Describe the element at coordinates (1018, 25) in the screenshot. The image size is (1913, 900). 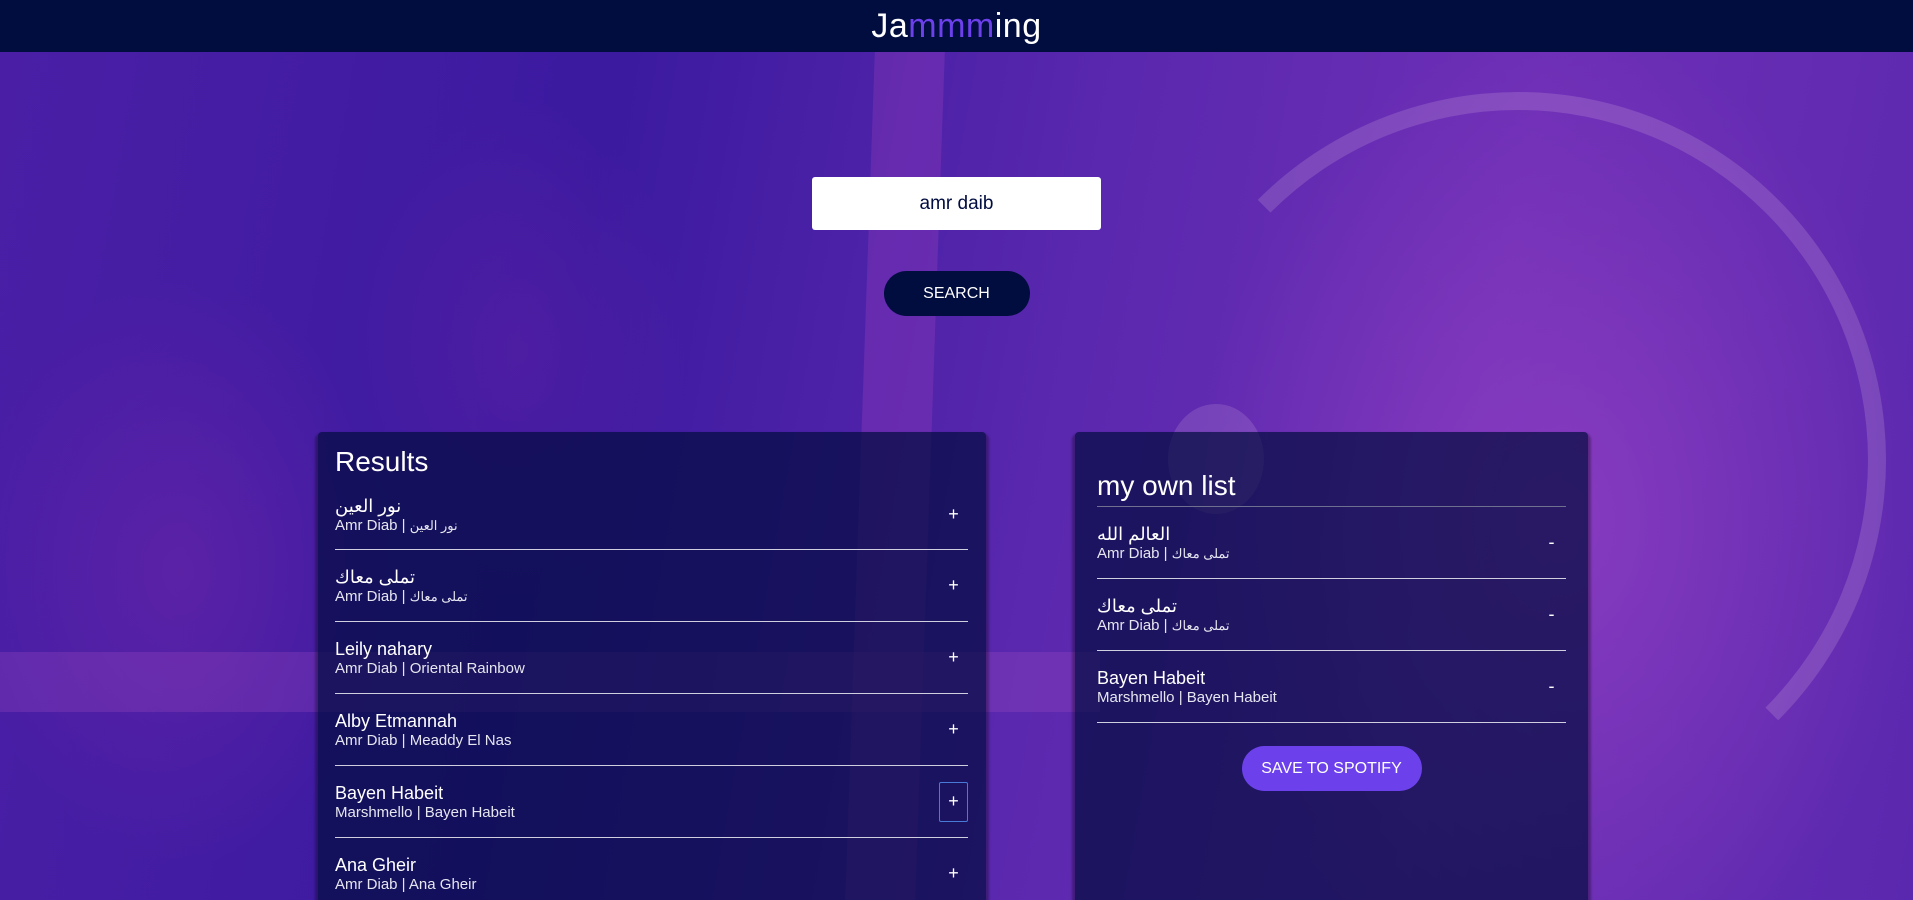
I see `logo-text-end: ing` at that location.